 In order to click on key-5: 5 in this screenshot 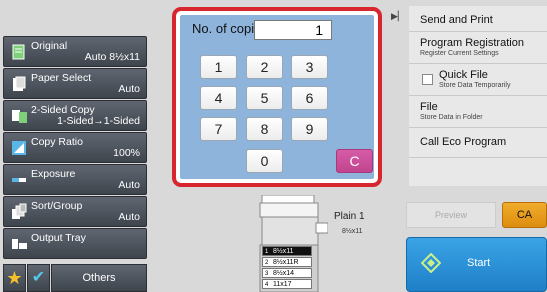, I will do `click(264, 98)`.